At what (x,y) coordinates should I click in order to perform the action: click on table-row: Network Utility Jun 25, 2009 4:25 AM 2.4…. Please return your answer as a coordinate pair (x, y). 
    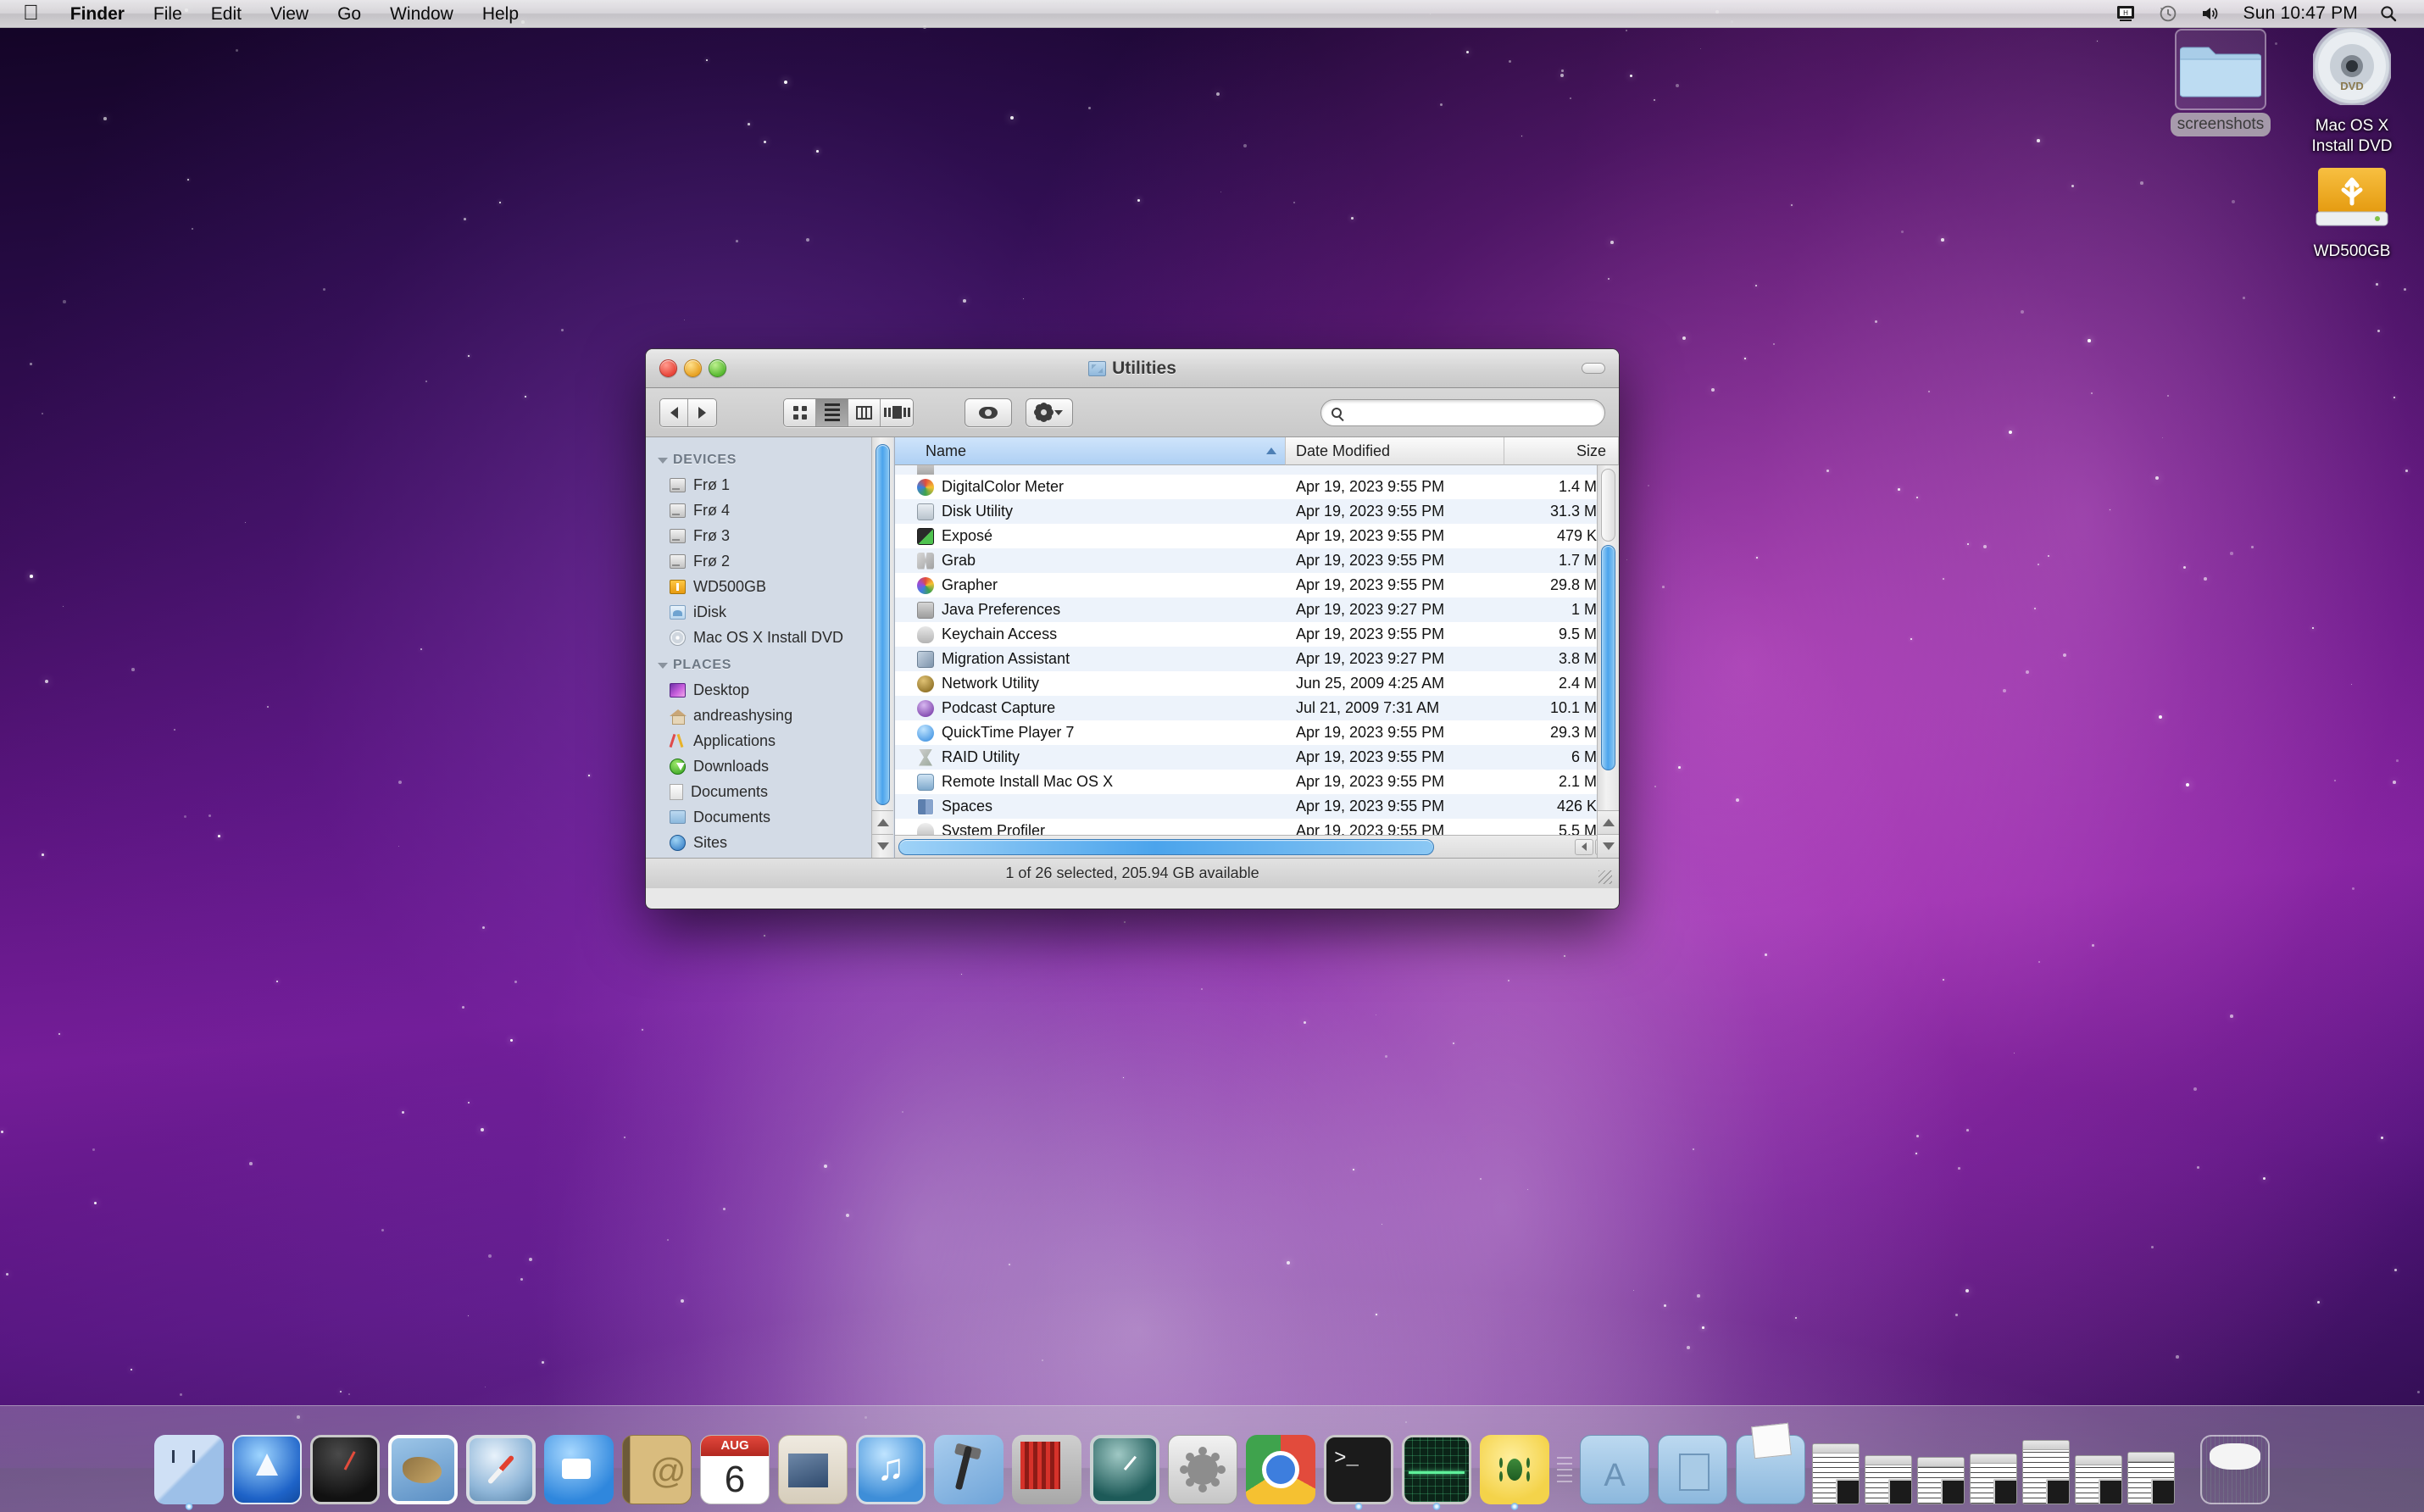
    Looking at the image, I should click on (1257, 683).